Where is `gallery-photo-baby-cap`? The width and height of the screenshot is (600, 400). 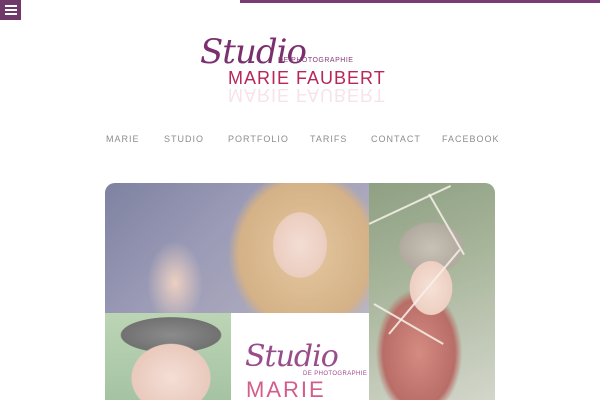 gallery-photo-baby-cap is located at coordinates (168, 356).